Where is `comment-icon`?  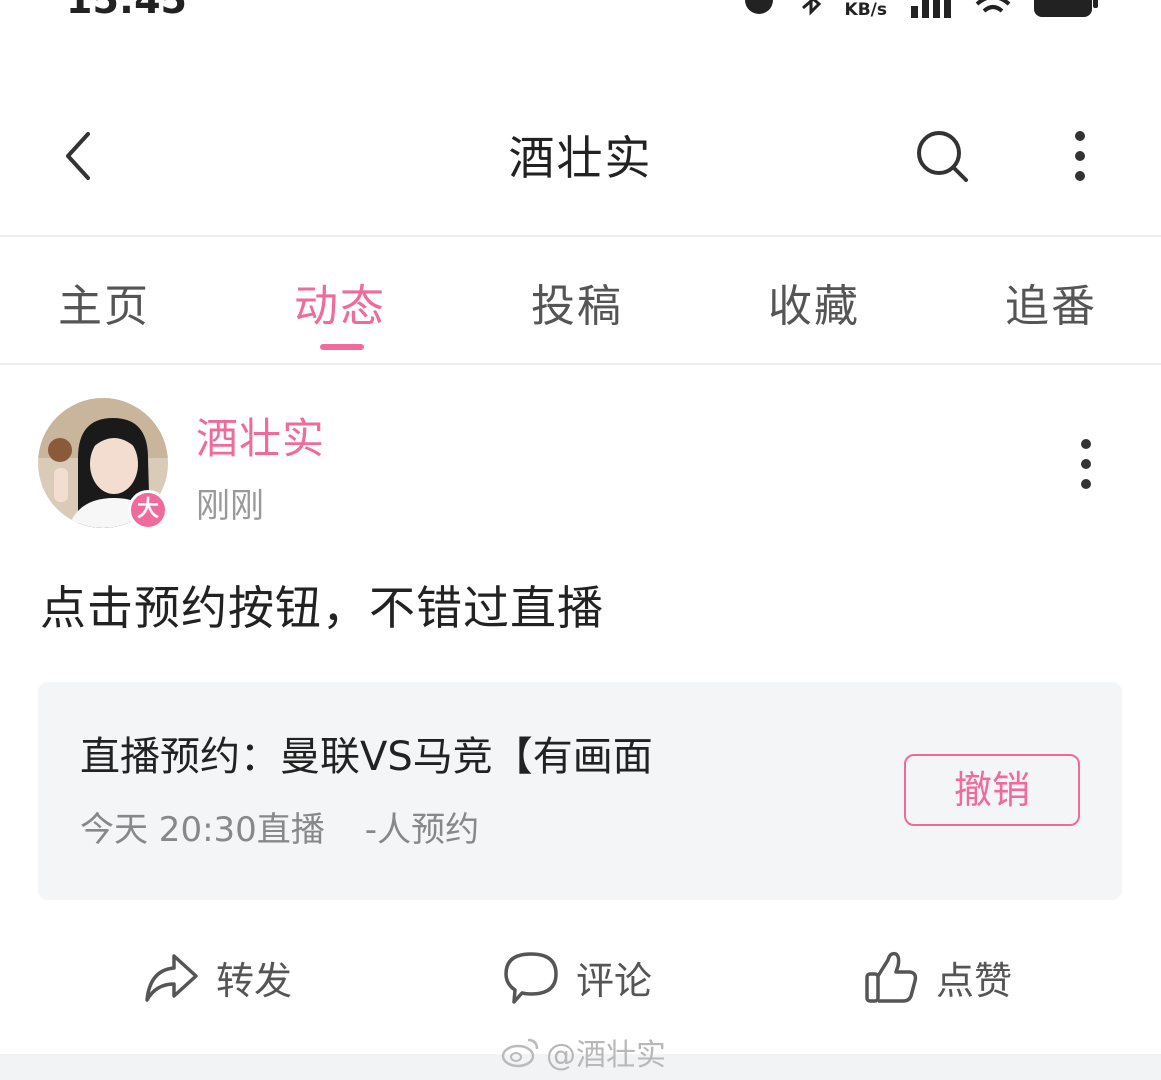 comment-icon is located at coordinates (531, 978).